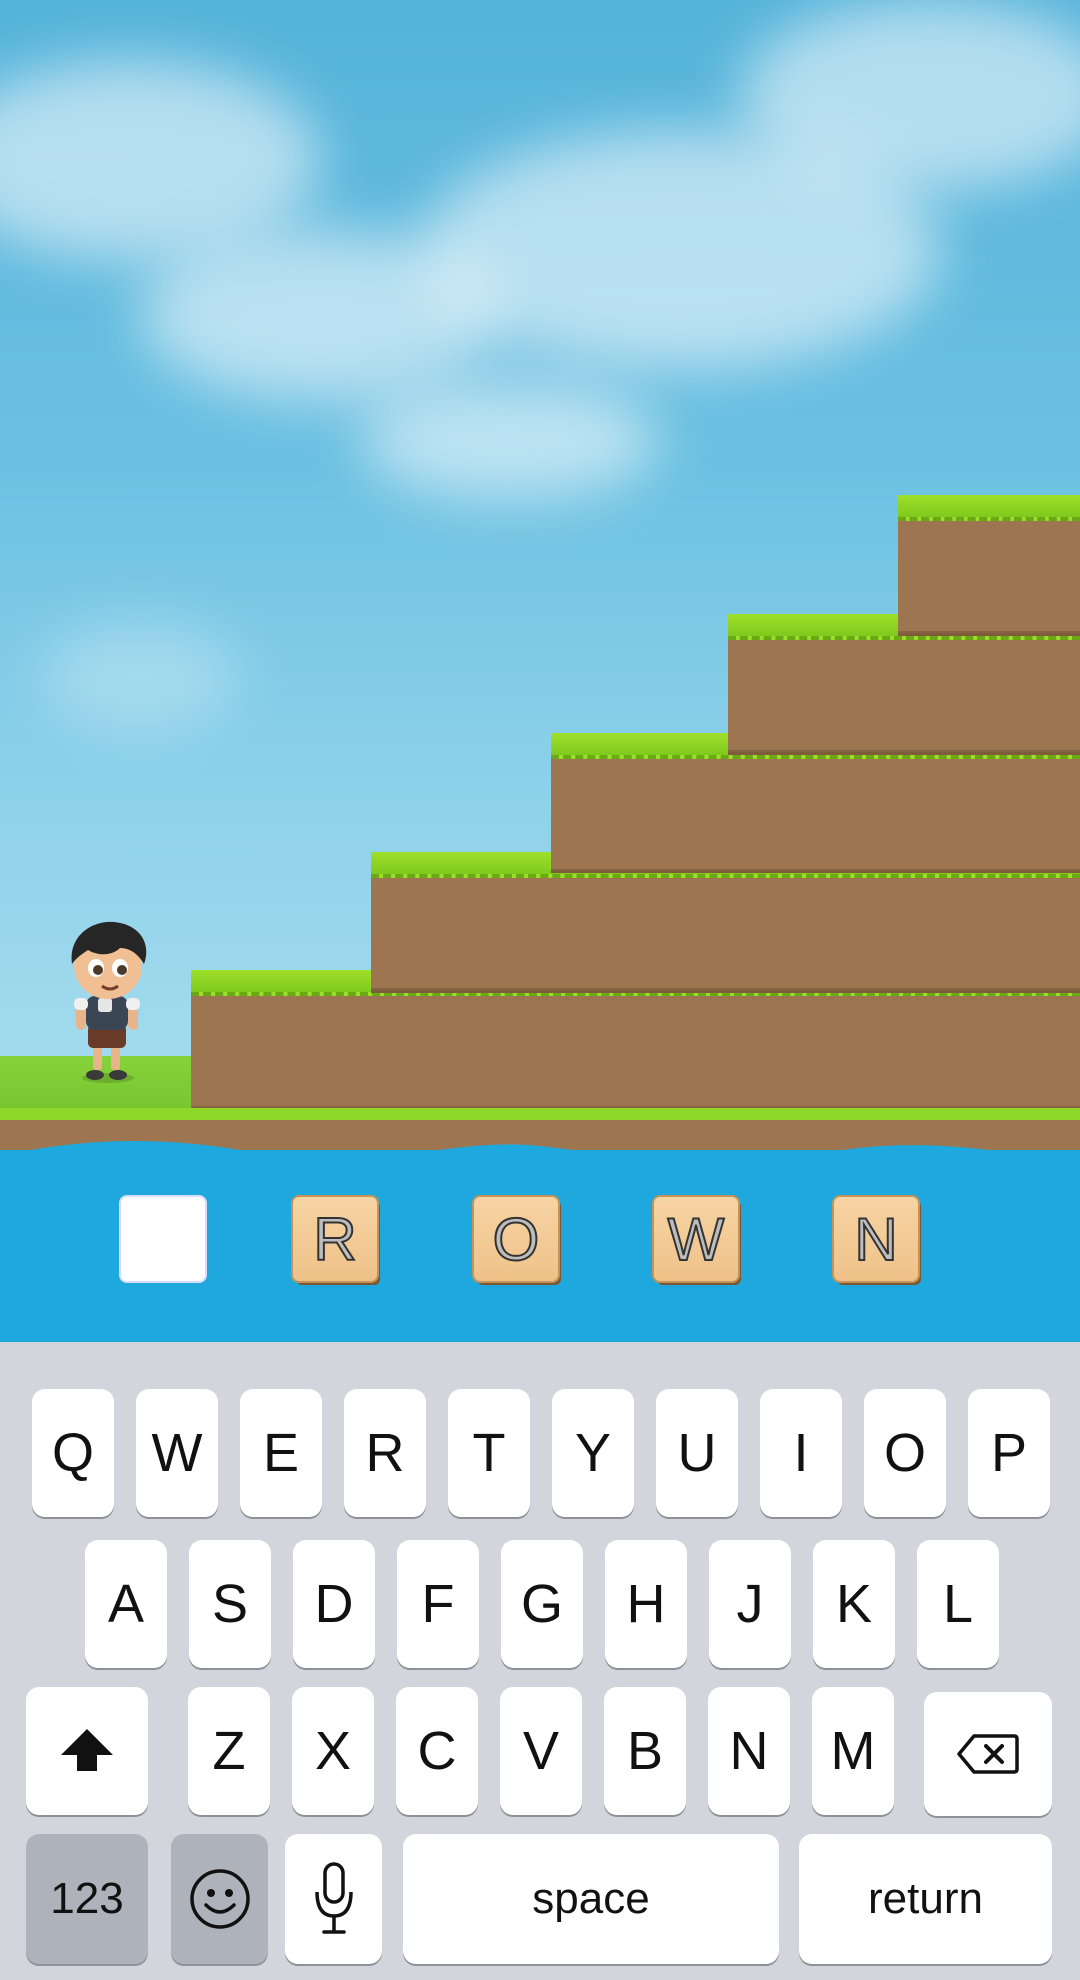 The width and height of the screenshot is (1080, 1980). Describe the element at coordinates (385, 1453) in the screenshot. I see `key-r: R` at that location.